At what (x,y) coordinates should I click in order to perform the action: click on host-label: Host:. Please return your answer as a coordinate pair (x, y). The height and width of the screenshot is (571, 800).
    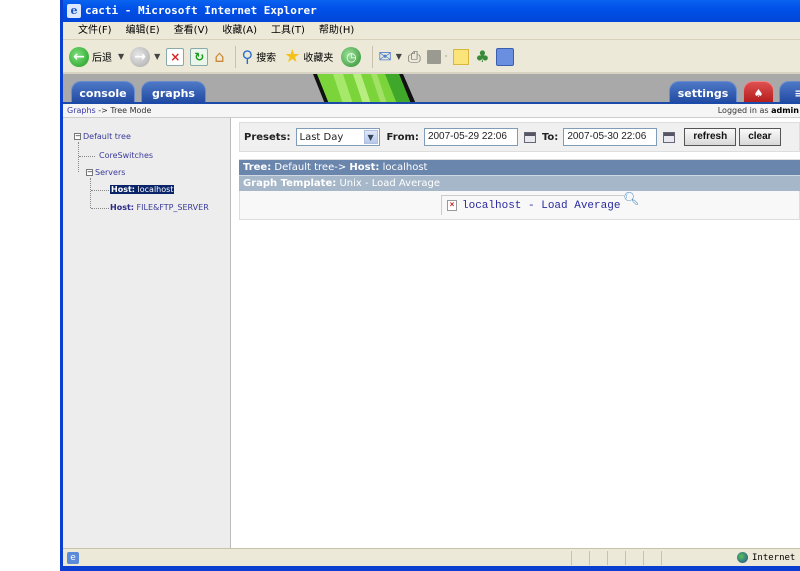
    Looking at the image, I should click on (364, 167).